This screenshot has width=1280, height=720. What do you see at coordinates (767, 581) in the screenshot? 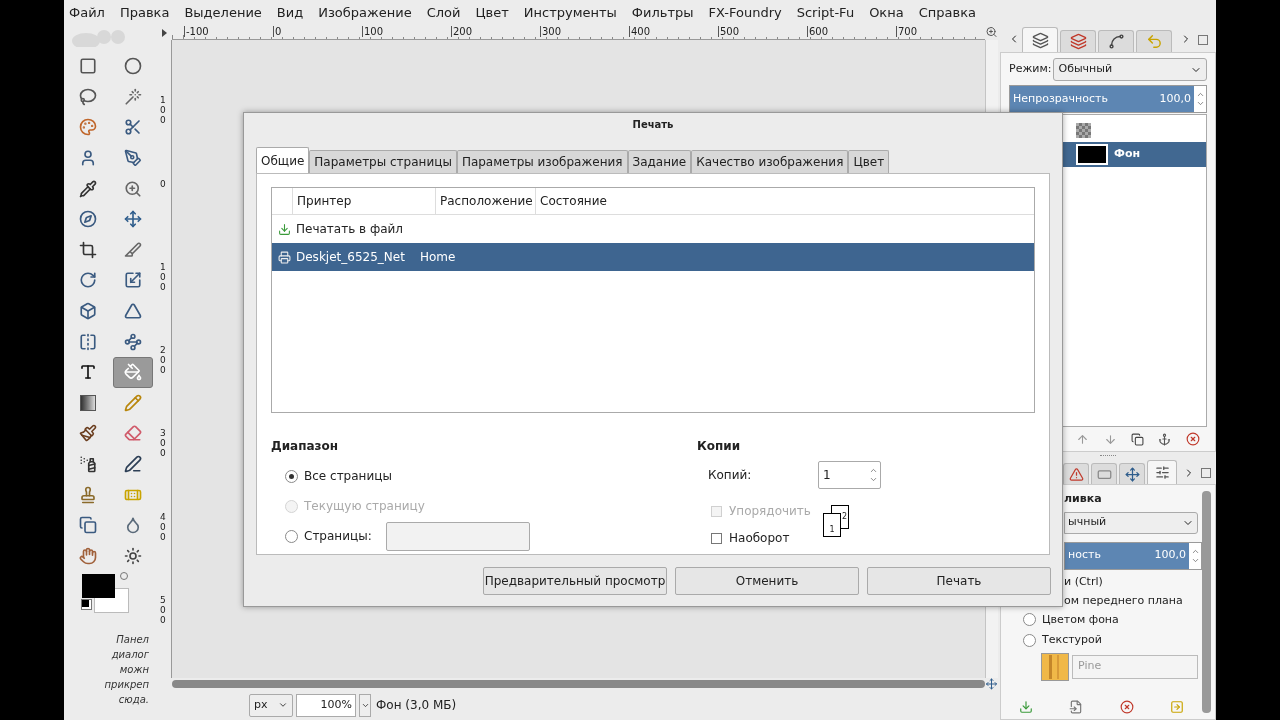
I see `dialog-button: Отменить` at bounding box center [767, 581].